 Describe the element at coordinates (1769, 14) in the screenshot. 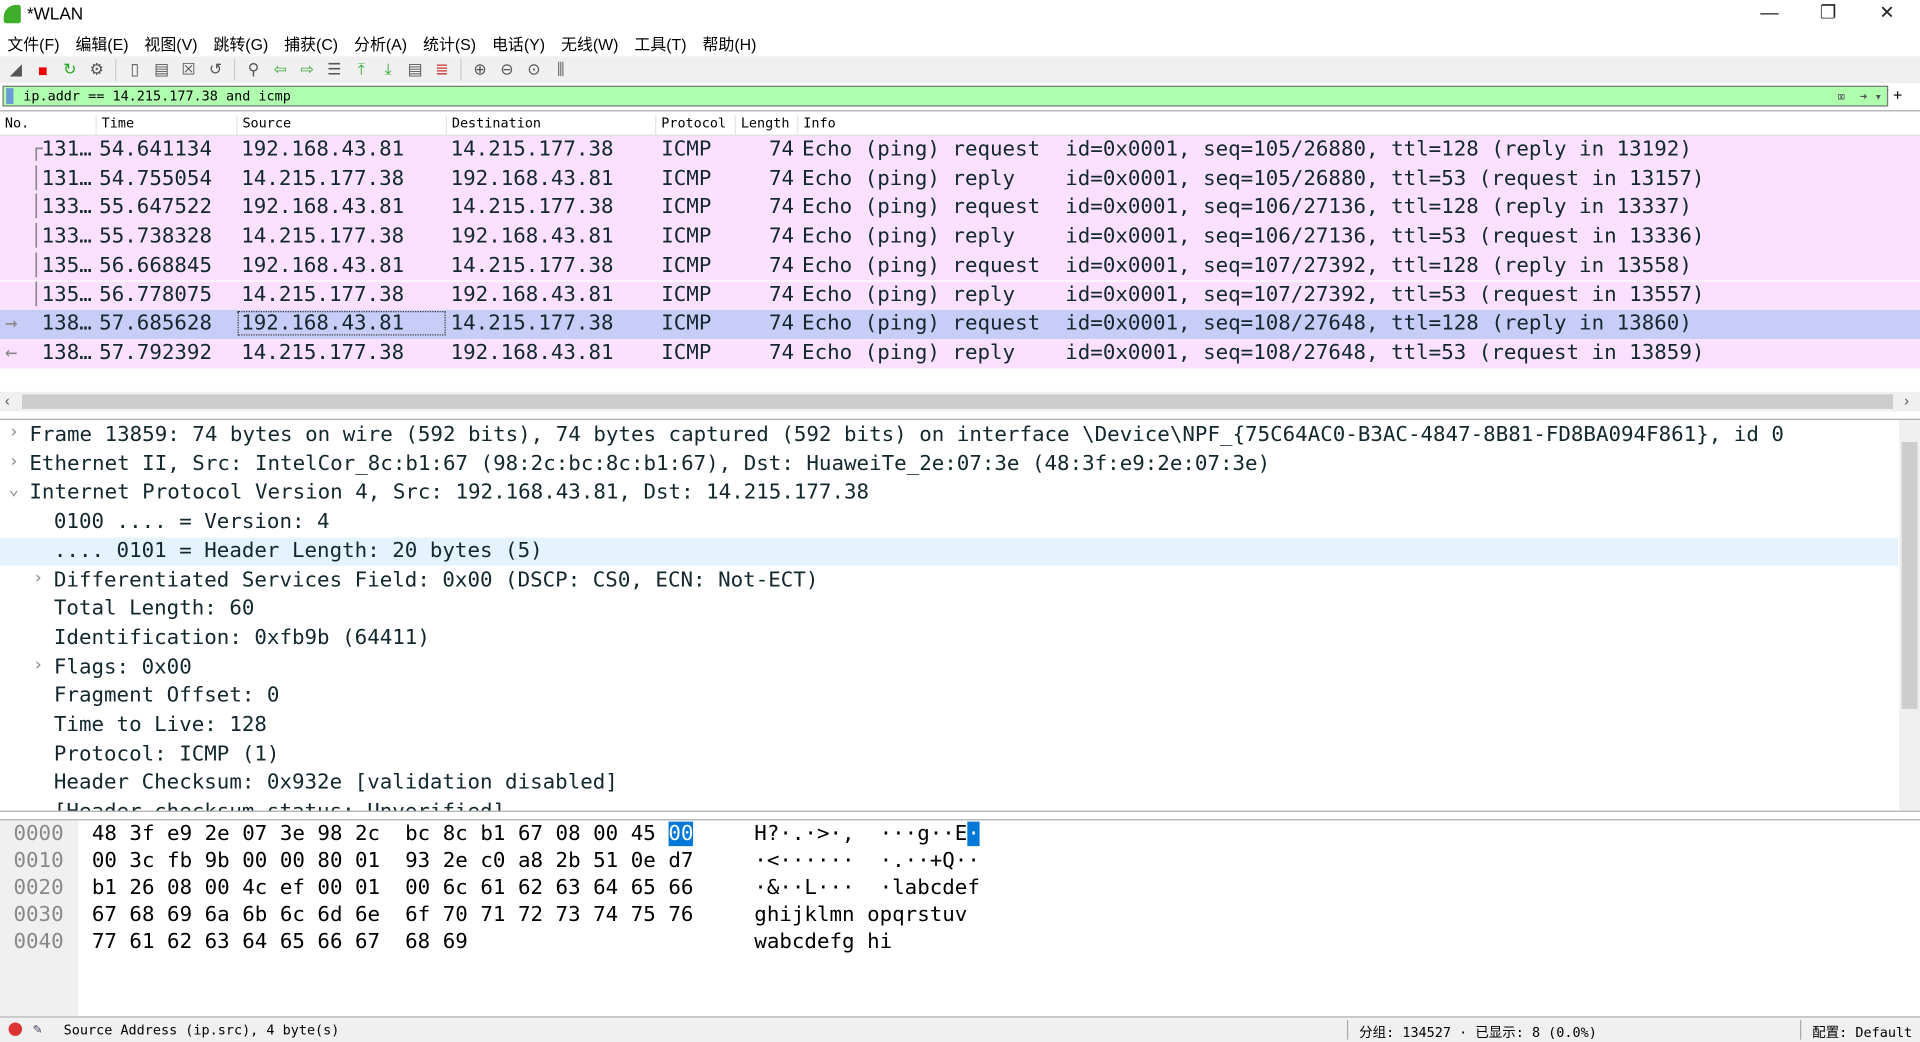

I see `minimize-button: —` at that location.